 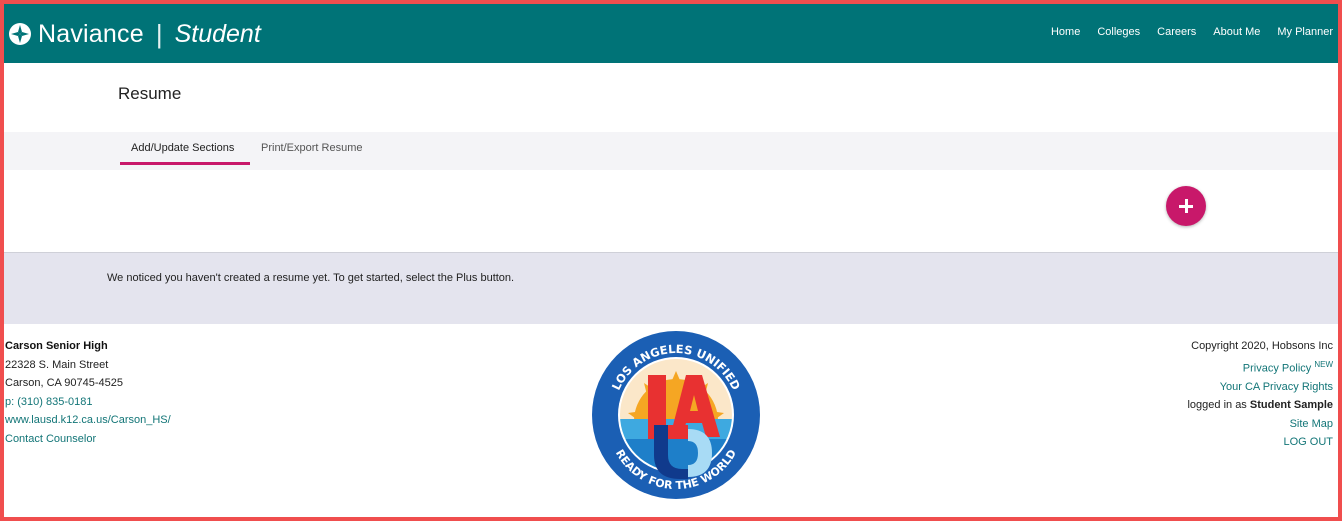 I want to click on contact-counselor-link: Contact Counselor, so click(x=50, y=439).